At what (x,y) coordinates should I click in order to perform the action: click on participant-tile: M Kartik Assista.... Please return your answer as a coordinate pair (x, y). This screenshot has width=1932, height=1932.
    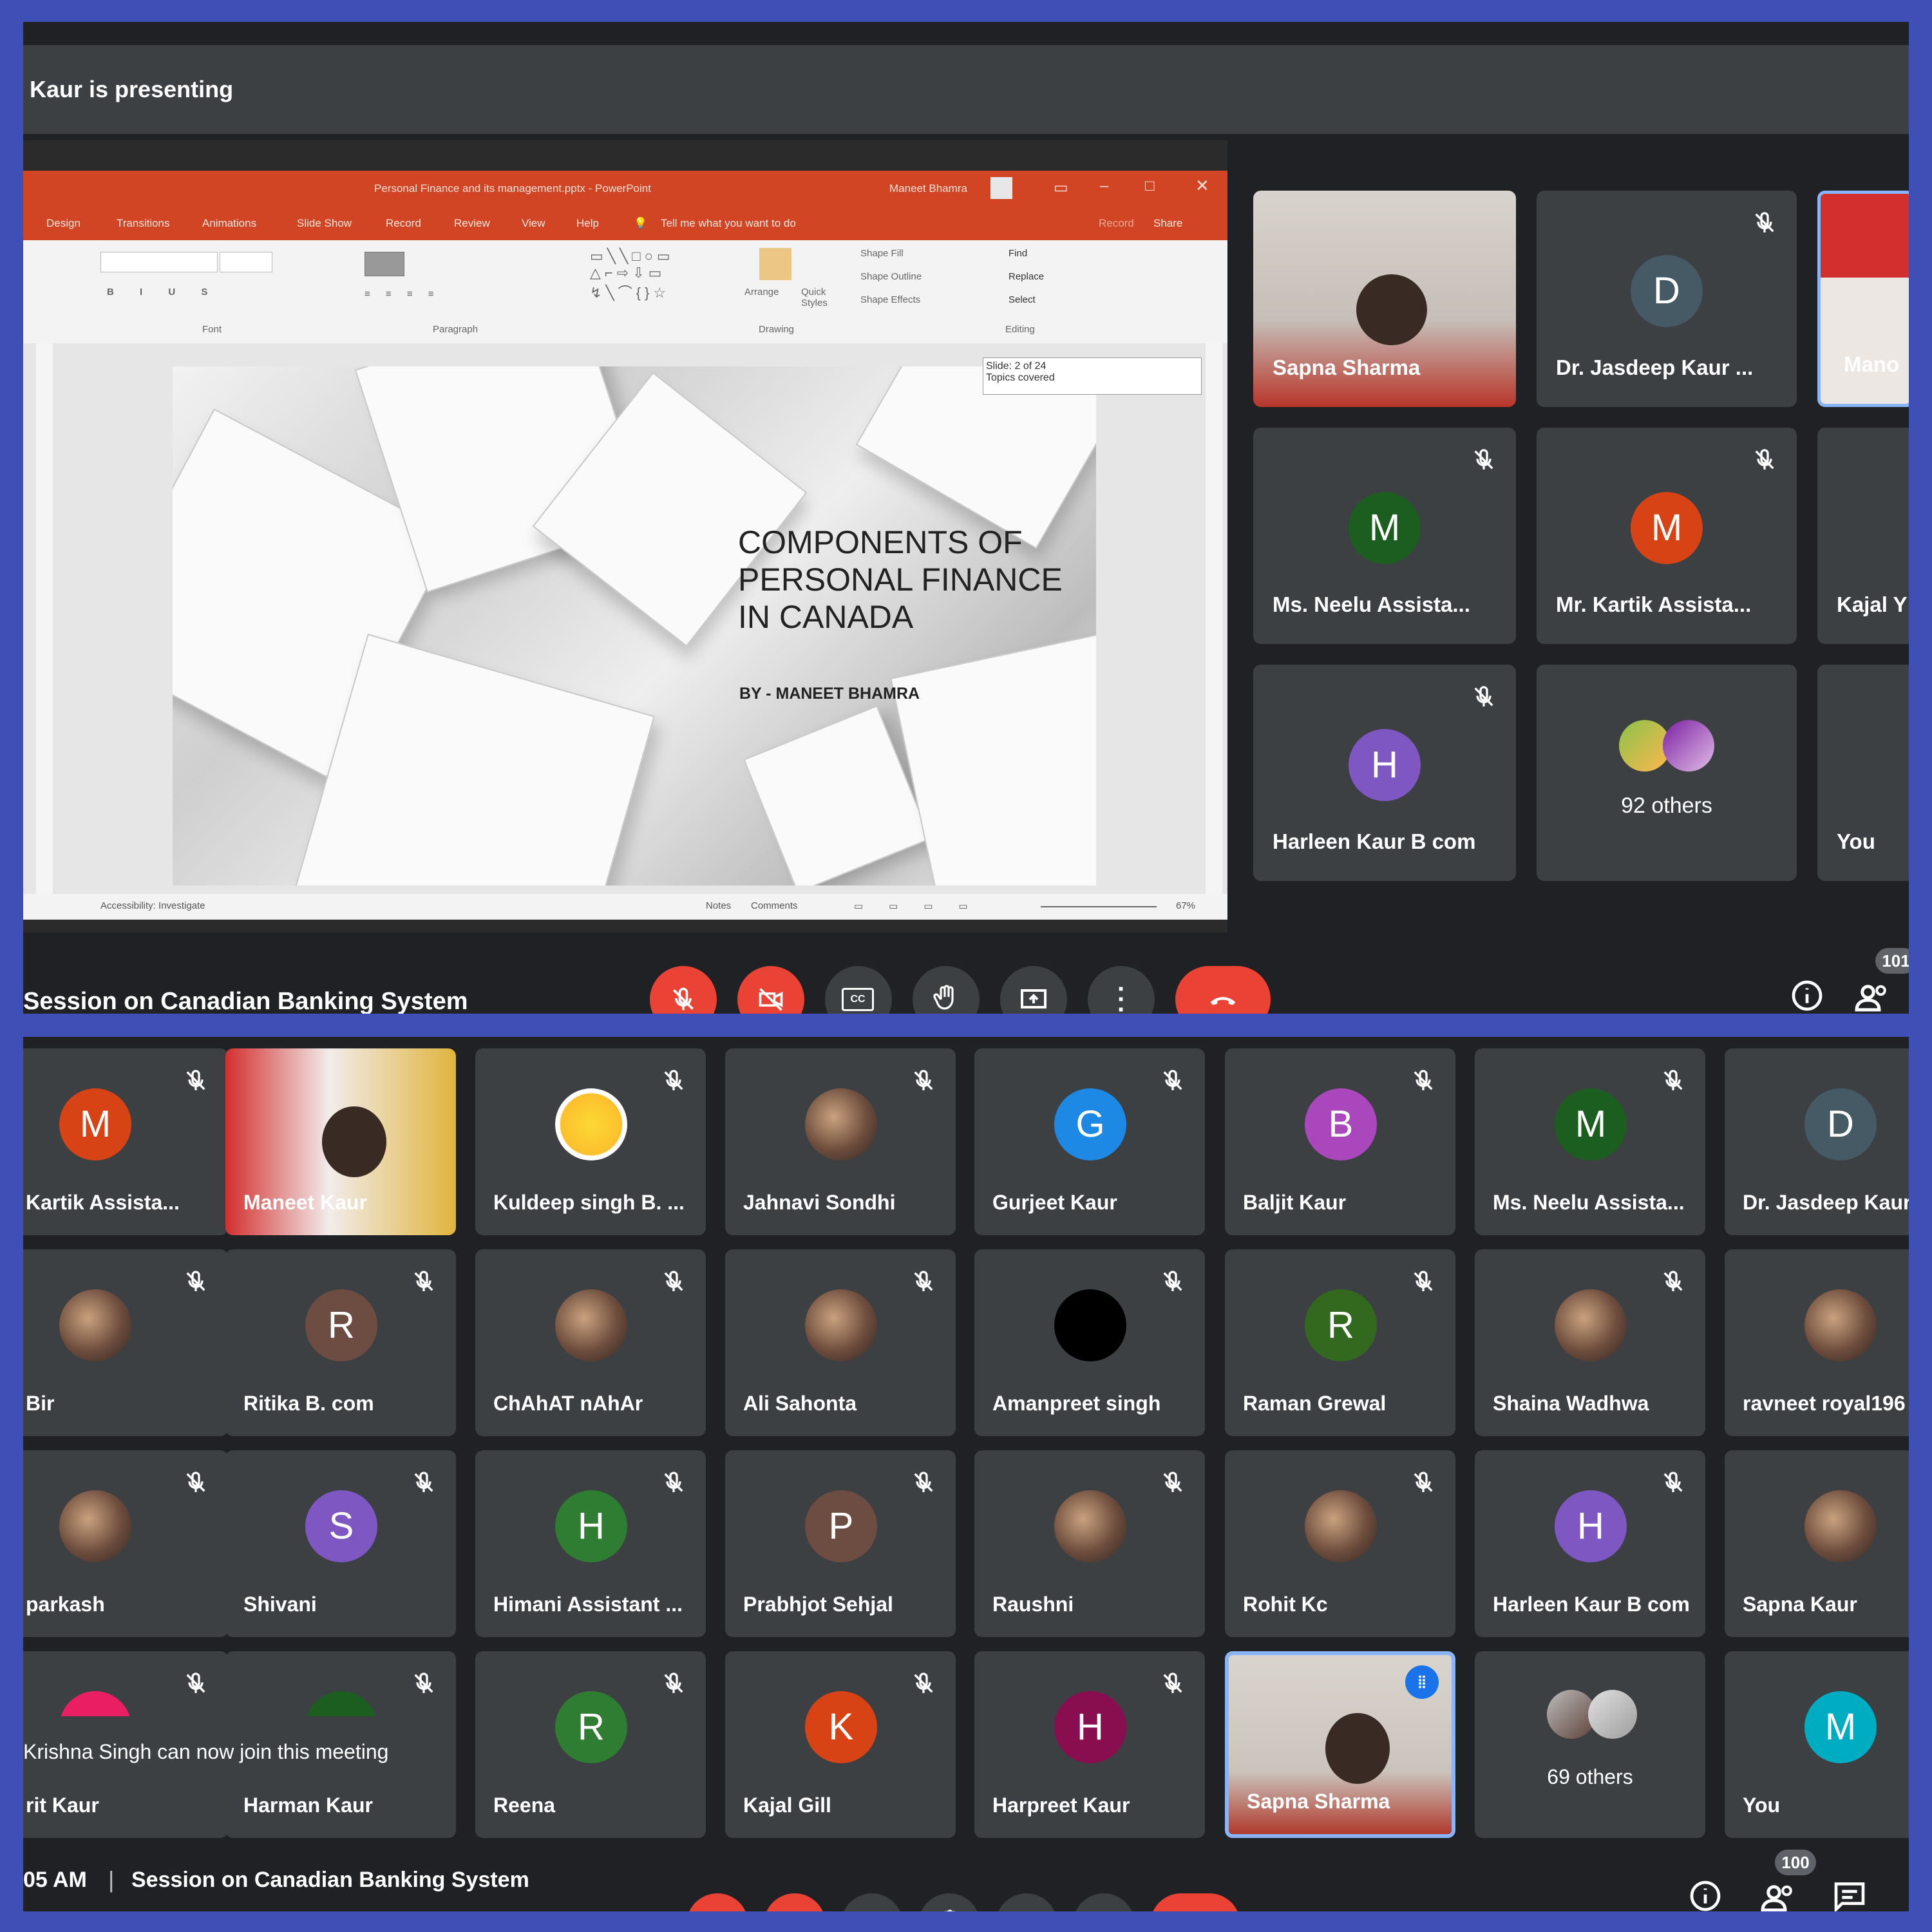
    Looking at the image, I should click on (125, 1141).